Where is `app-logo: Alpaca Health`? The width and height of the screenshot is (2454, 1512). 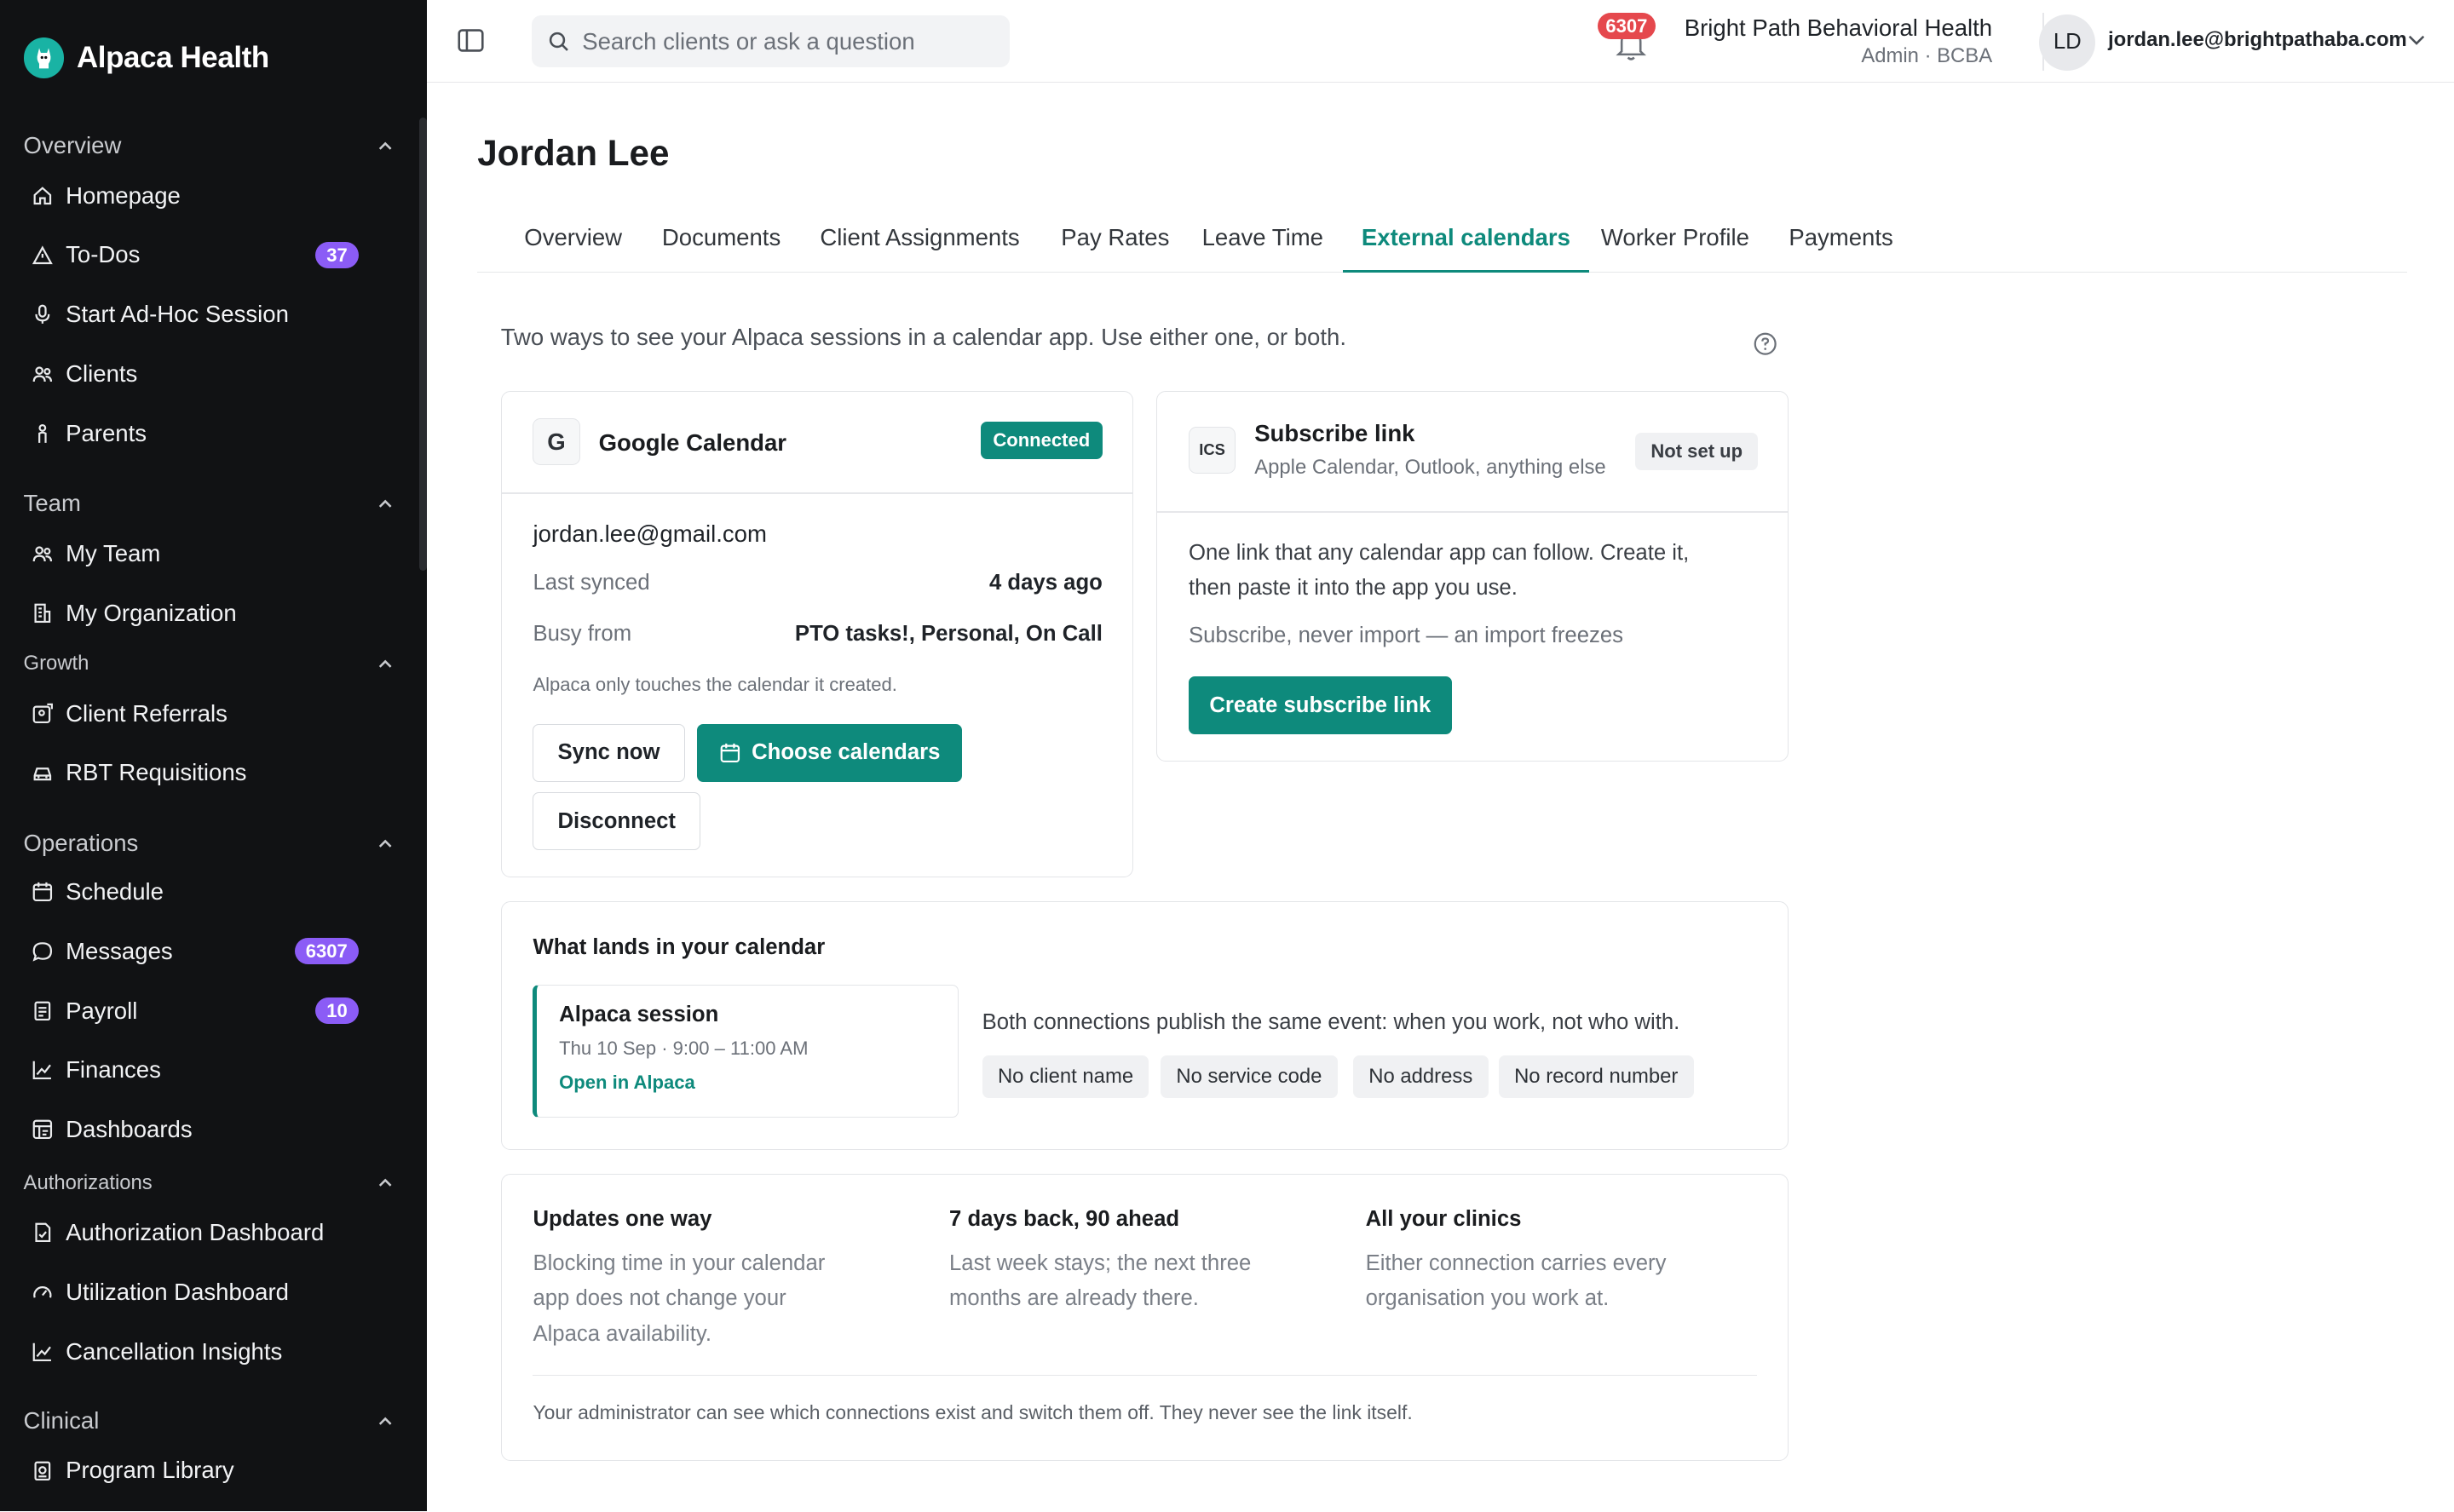
app-logo: Alpaca Health is located at coordinates (146, 57).